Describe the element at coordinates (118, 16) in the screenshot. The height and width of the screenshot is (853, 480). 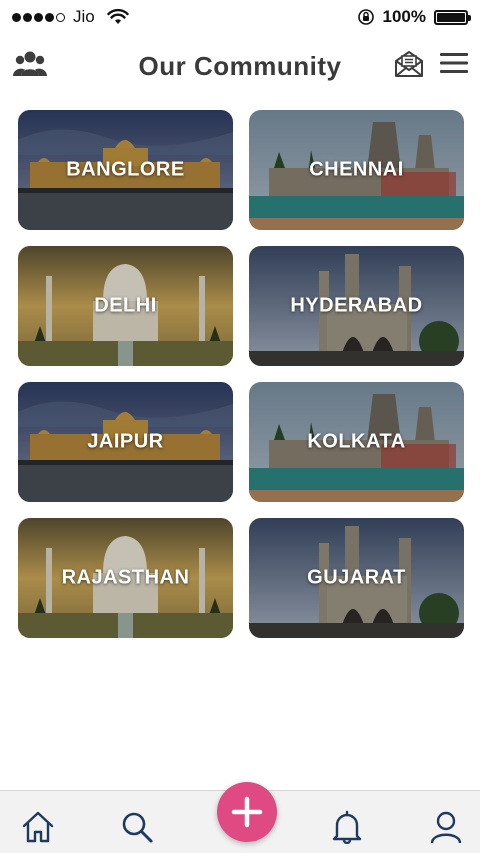
I see `wifi-icon` at that location.